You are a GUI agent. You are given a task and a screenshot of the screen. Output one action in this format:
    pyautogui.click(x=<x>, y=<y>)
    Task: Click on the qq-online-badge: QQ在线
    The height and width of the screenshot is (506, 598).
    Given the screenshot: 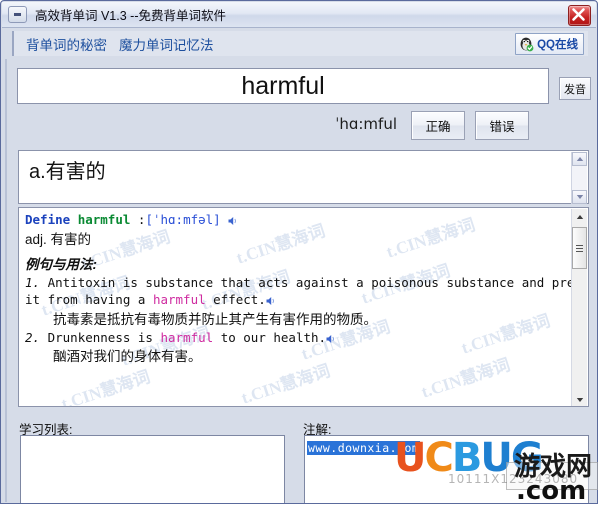 What is the action you would take?
    pyautogui.click(x=549, y=44)
    